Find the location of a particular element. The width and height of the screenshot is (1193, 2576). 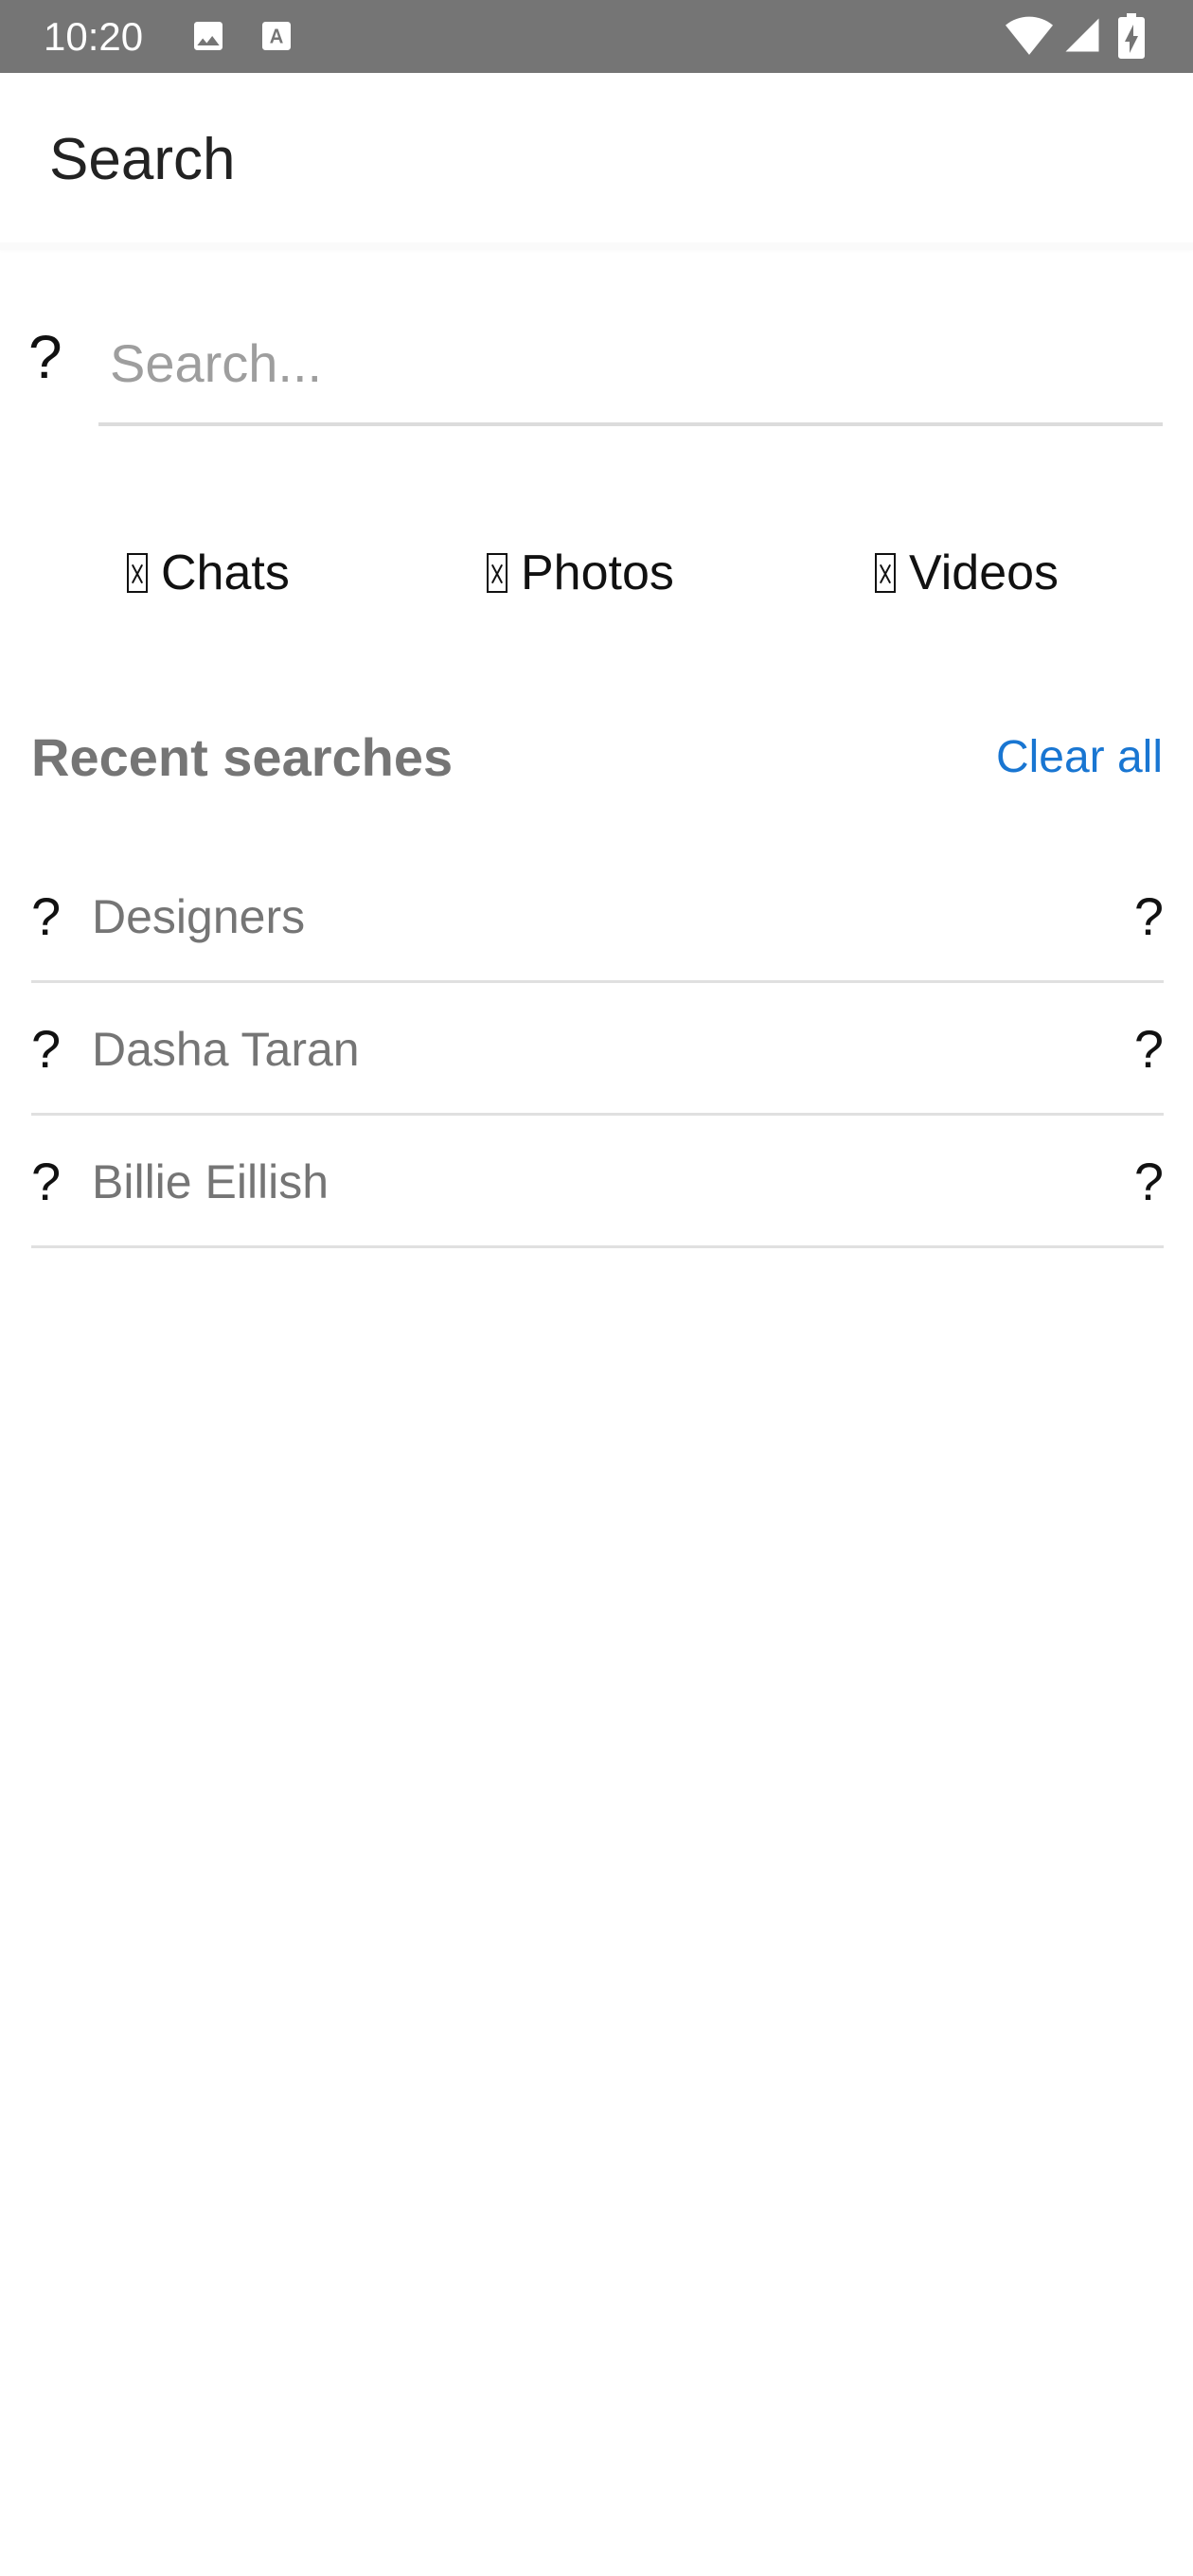

recent-searches-header: Recent searches Clear all is located at coordinates (596, 758).